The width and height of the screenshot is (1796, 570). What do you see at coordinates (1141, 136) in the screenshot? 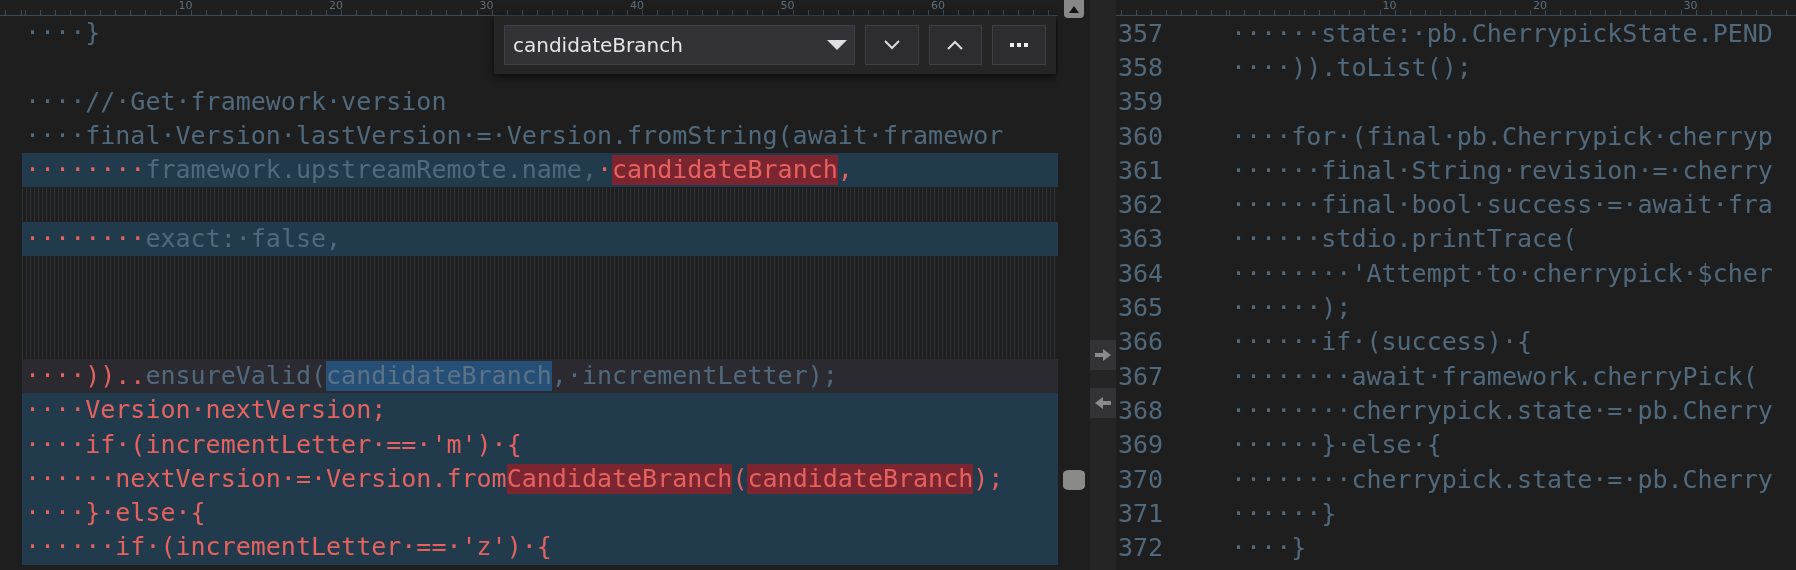
I see `line-number: 360` at bounding box center [1141, 136].